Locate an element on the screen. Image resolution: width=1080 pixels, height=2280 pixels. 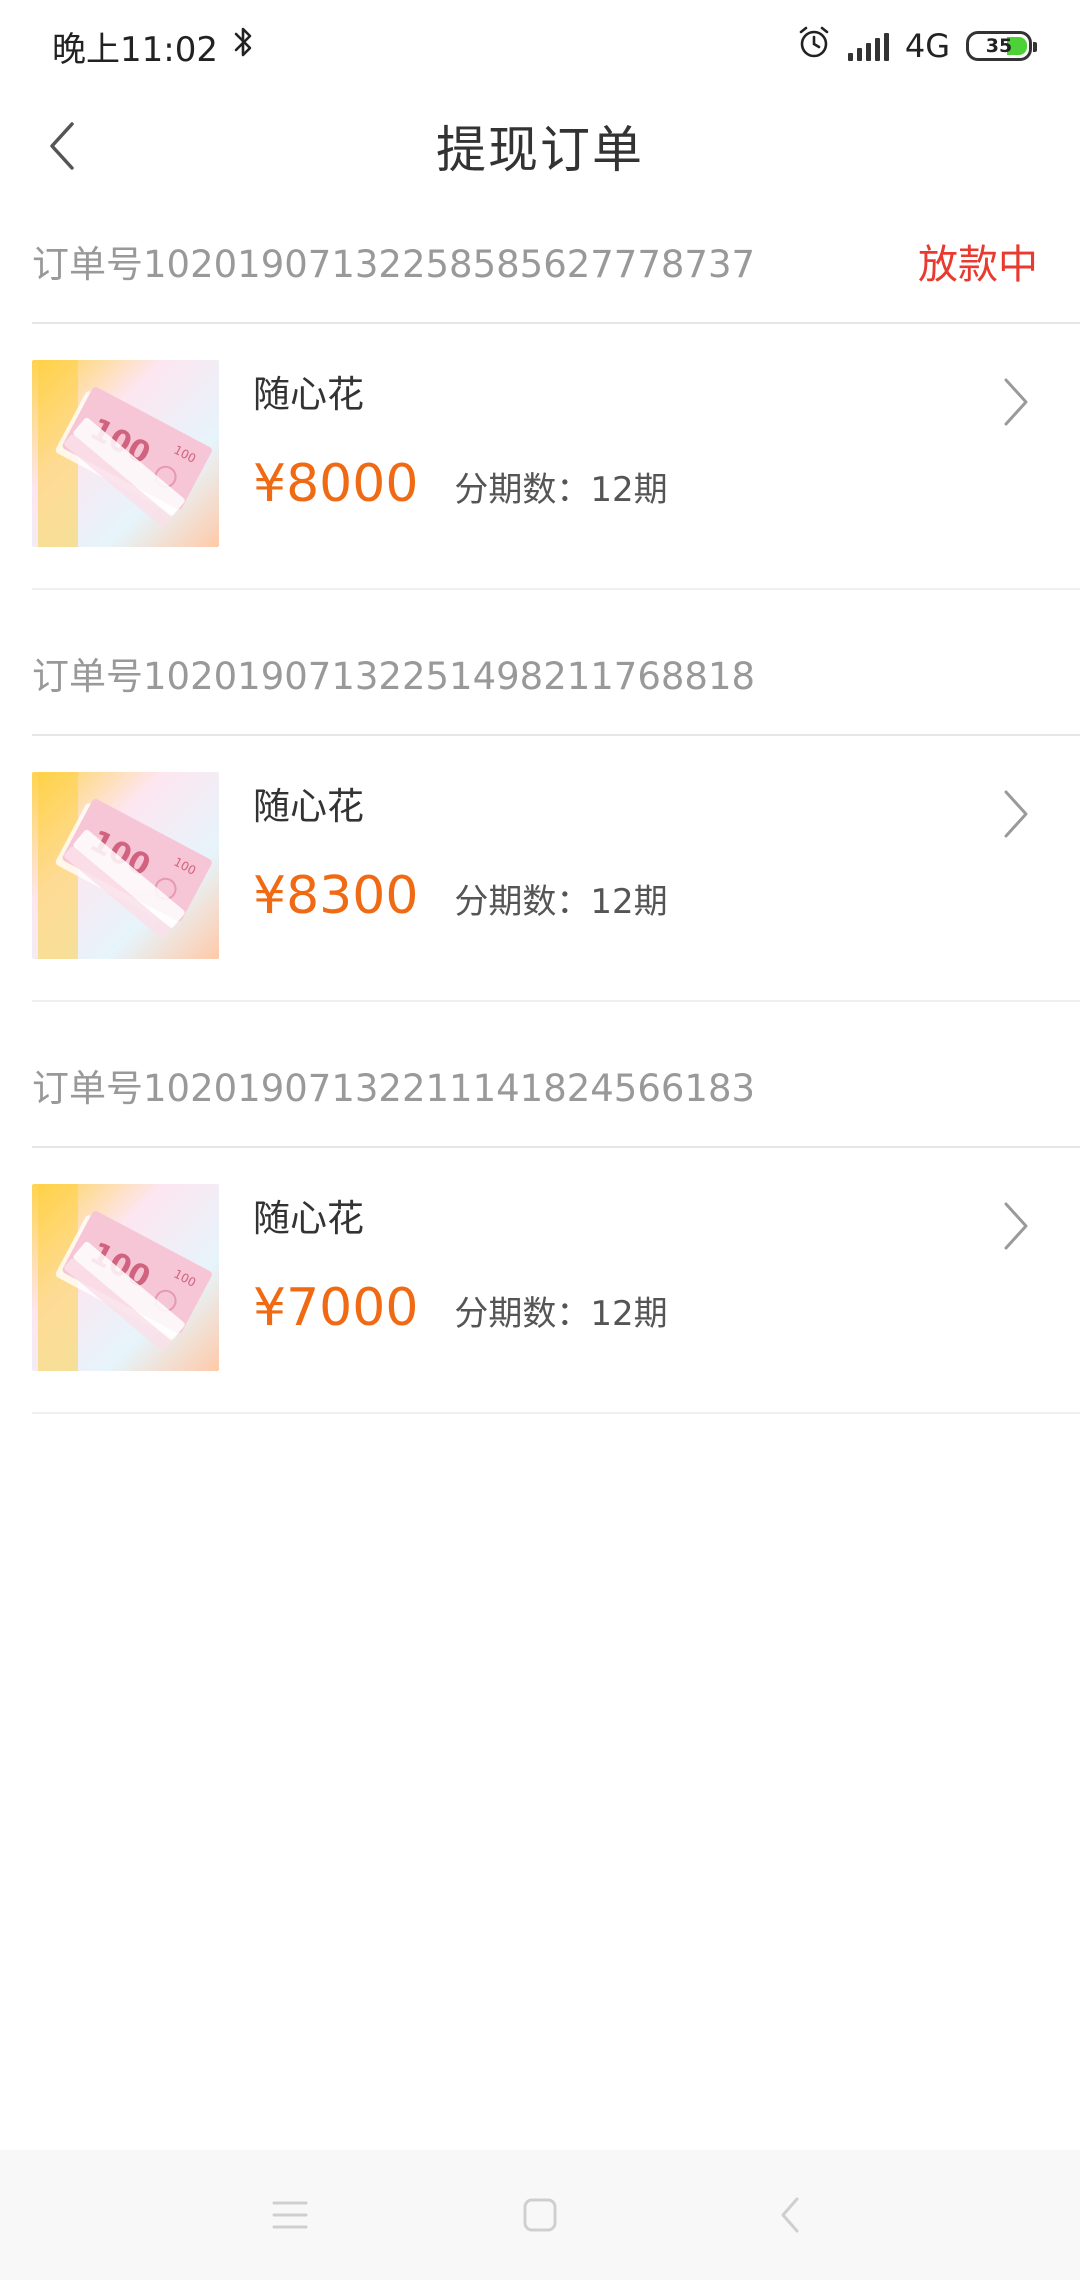
price: ¥8300 is located at coordinates (336, 896).